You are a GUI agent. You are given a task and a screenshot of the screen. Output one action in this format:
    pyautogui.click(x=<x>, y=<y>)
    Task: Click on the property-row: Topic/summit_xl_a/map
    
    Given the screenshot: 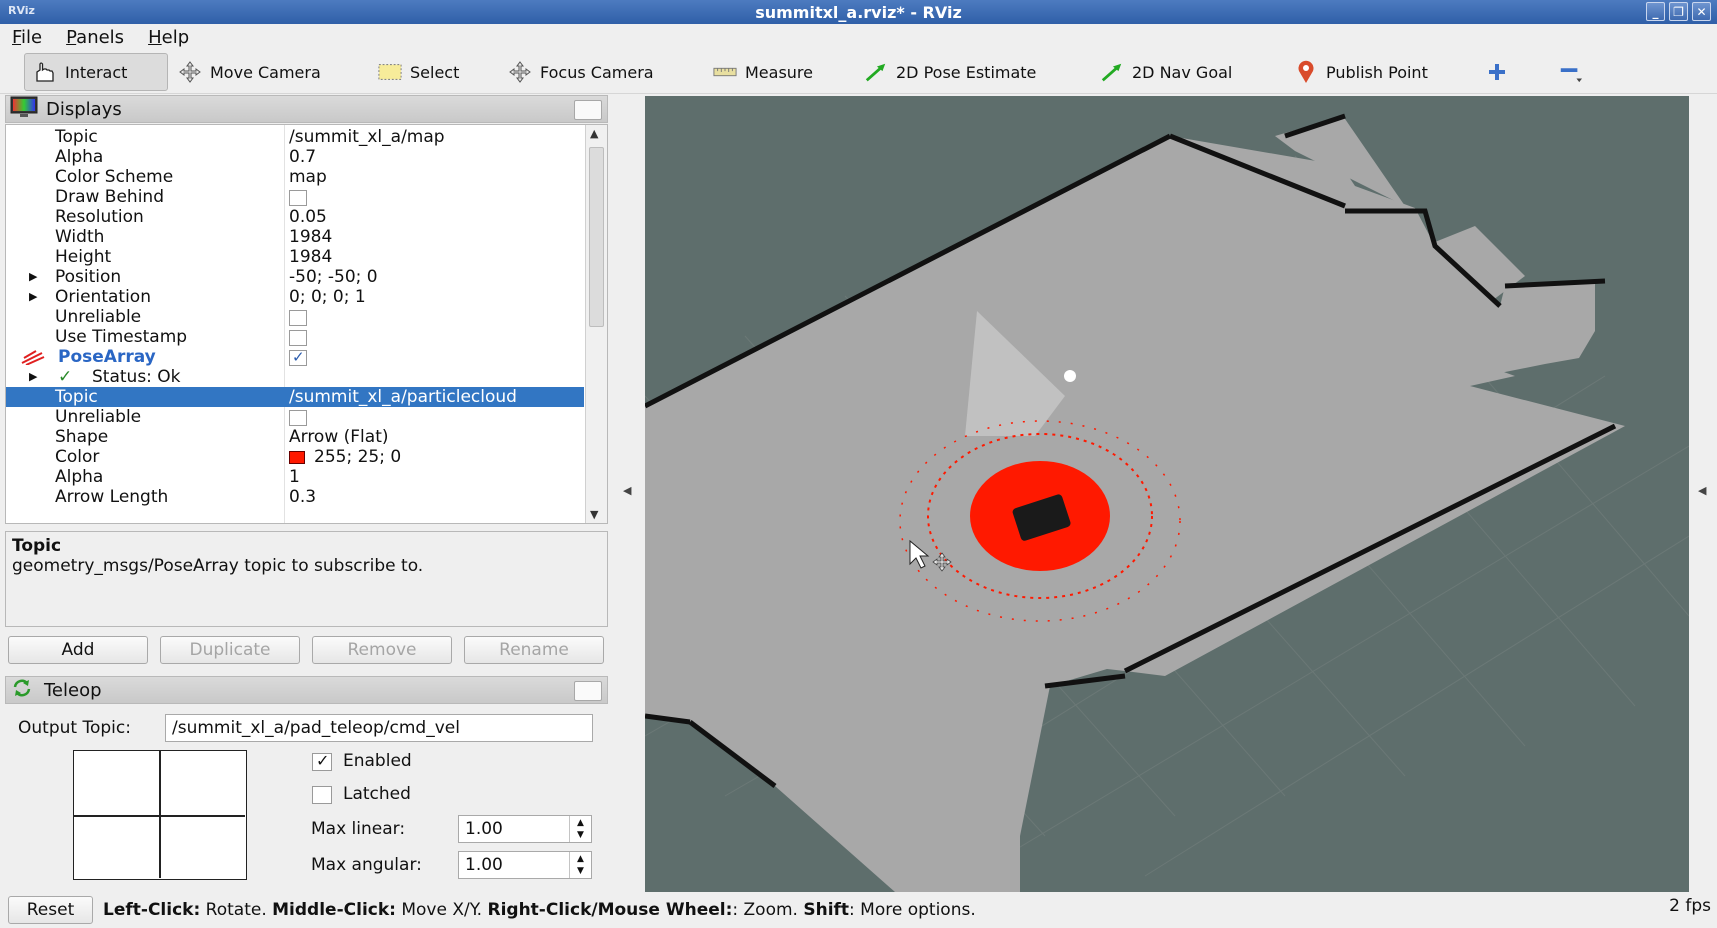 What is the action you would take?
    pyautogui.click(x=295, y=137)
    